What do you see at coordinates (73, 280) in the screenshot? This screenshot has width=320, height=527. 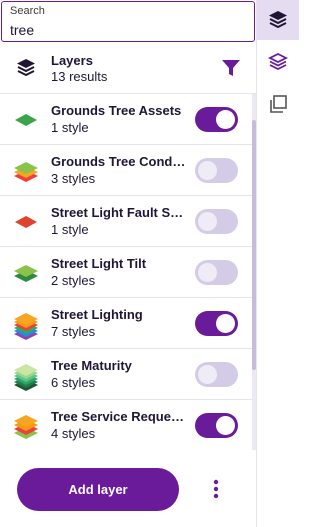 I see `layer-style-count: 2 styles` at bounding box center [73, 280].